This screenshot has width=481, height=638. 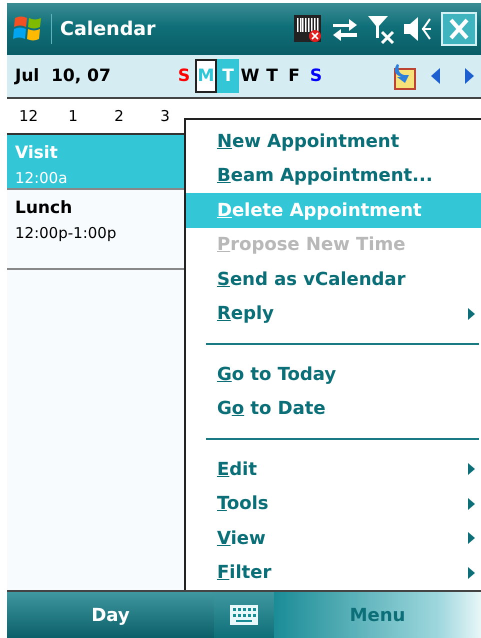 What do you see at coordinates (37, 153) in the screenshot?
I see `appointment-title: Visit` at bounding box center [37, 153].